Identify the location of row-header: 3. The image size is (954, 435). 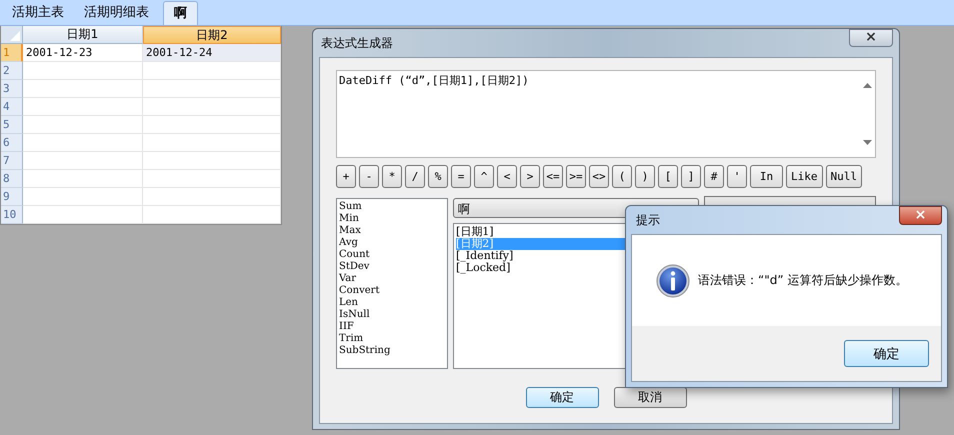
(12, 89).